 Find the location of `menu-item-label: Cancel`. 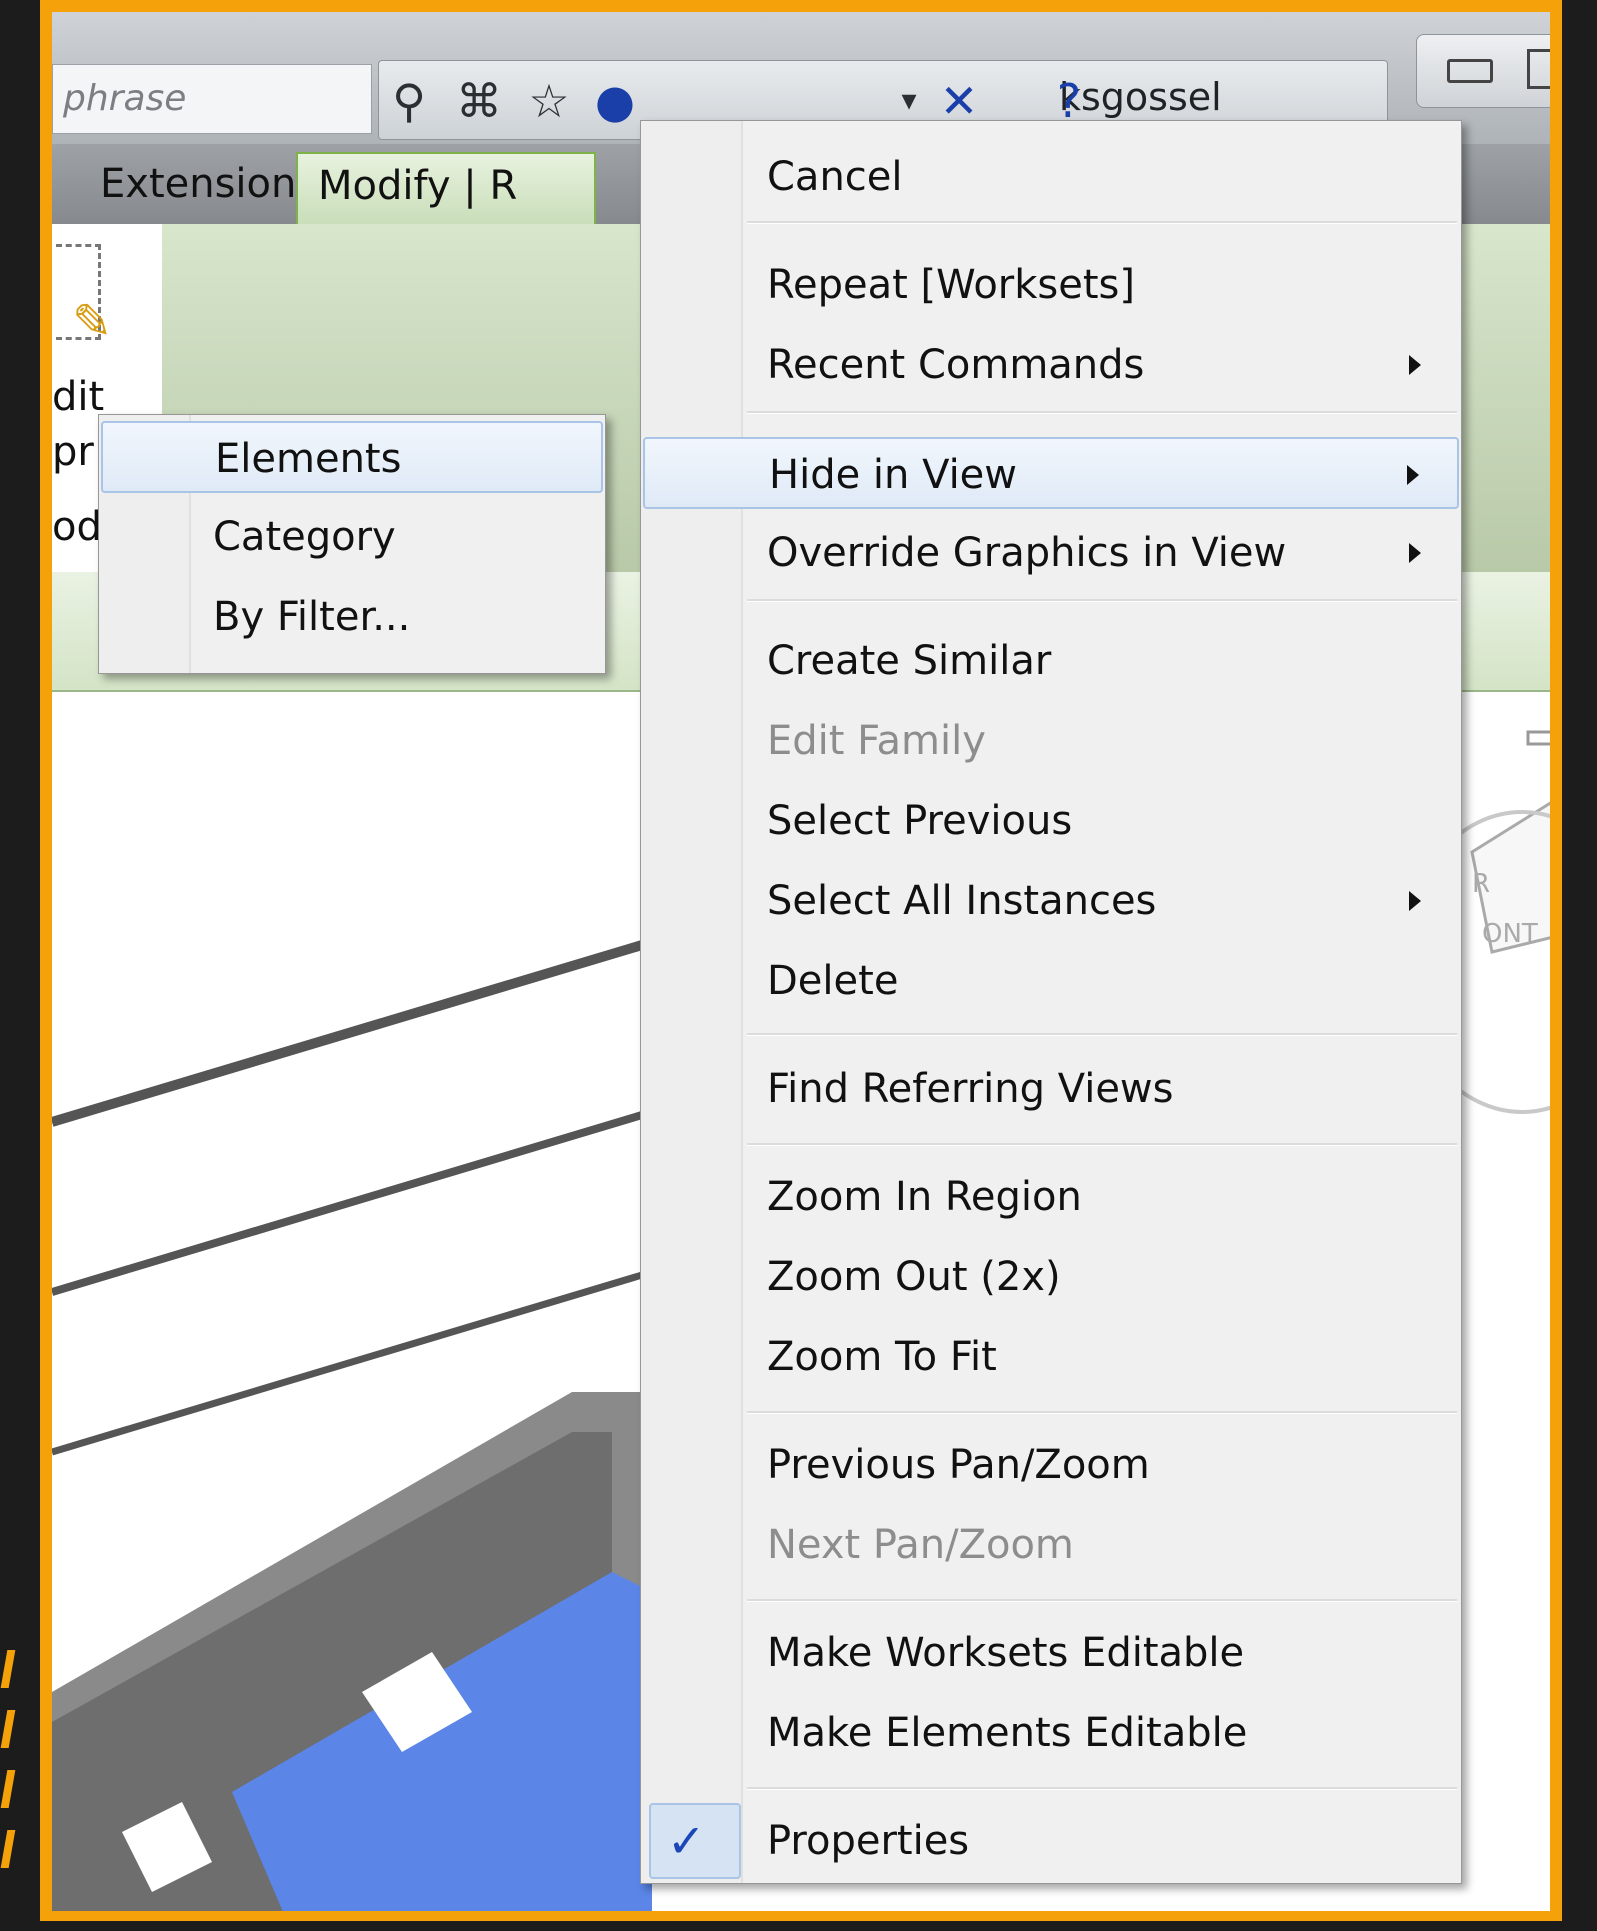

menu-item-label: Cancel is located at coordinates (835, 177).